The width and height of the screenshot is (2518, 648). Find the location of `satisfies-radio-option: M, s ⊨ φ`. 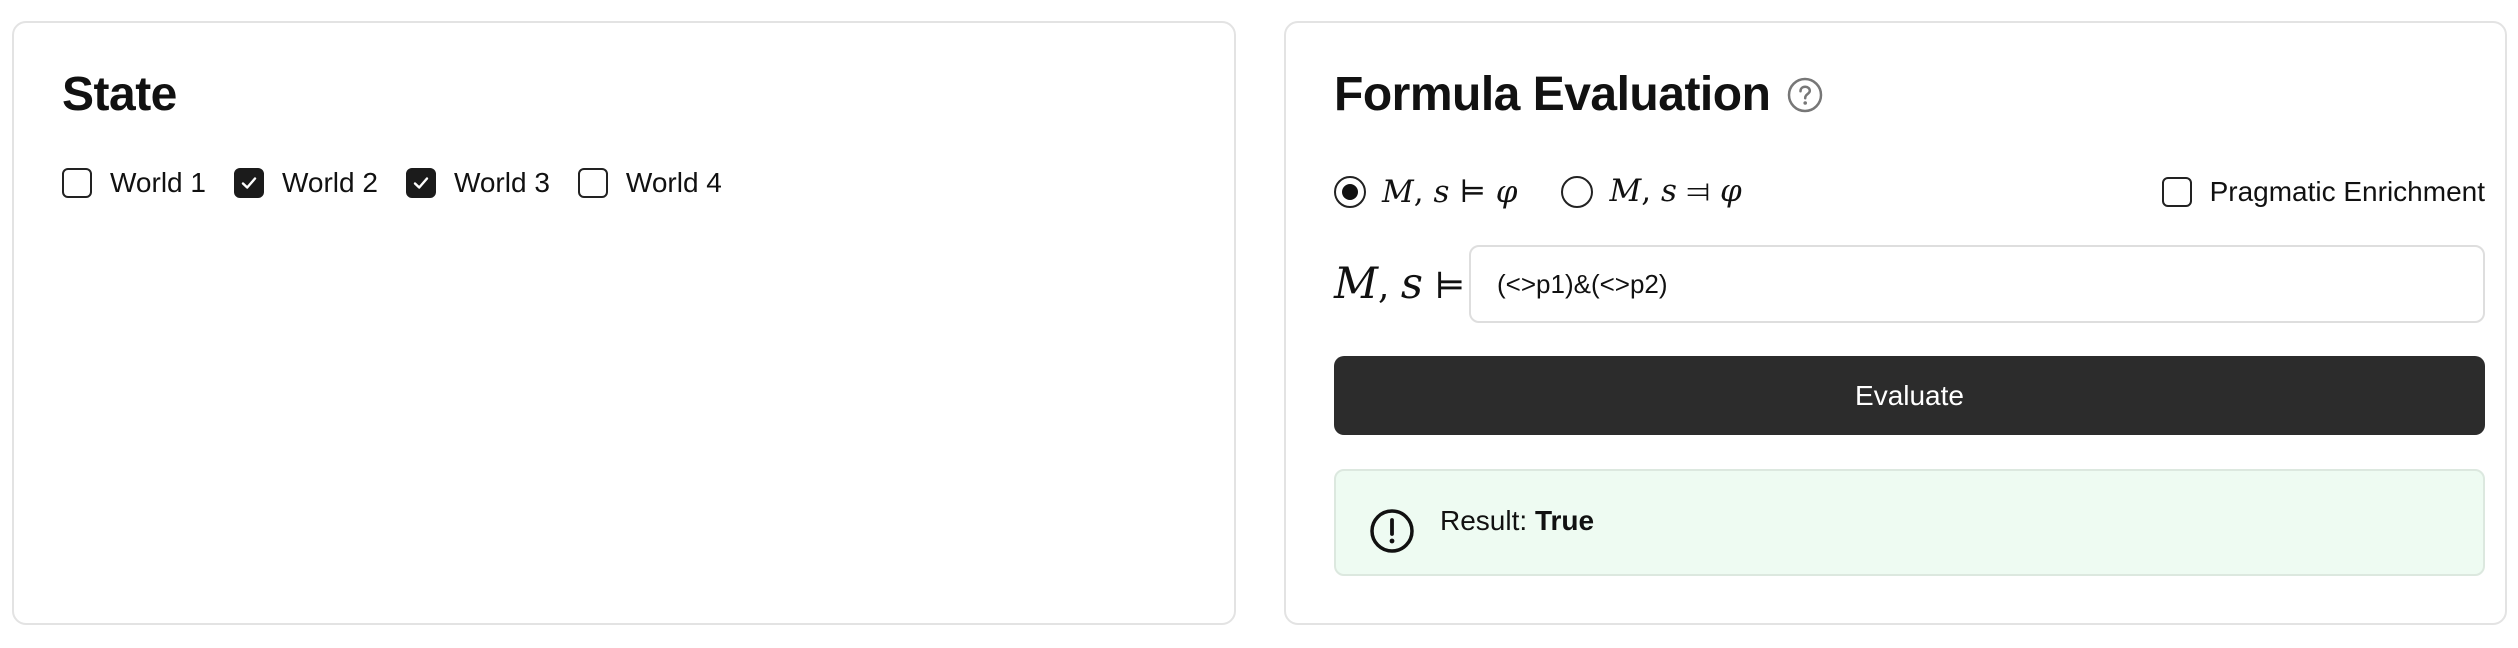

satisfies-radio-option: M, s ⊨ φ is located at coordinates (1425, 192).